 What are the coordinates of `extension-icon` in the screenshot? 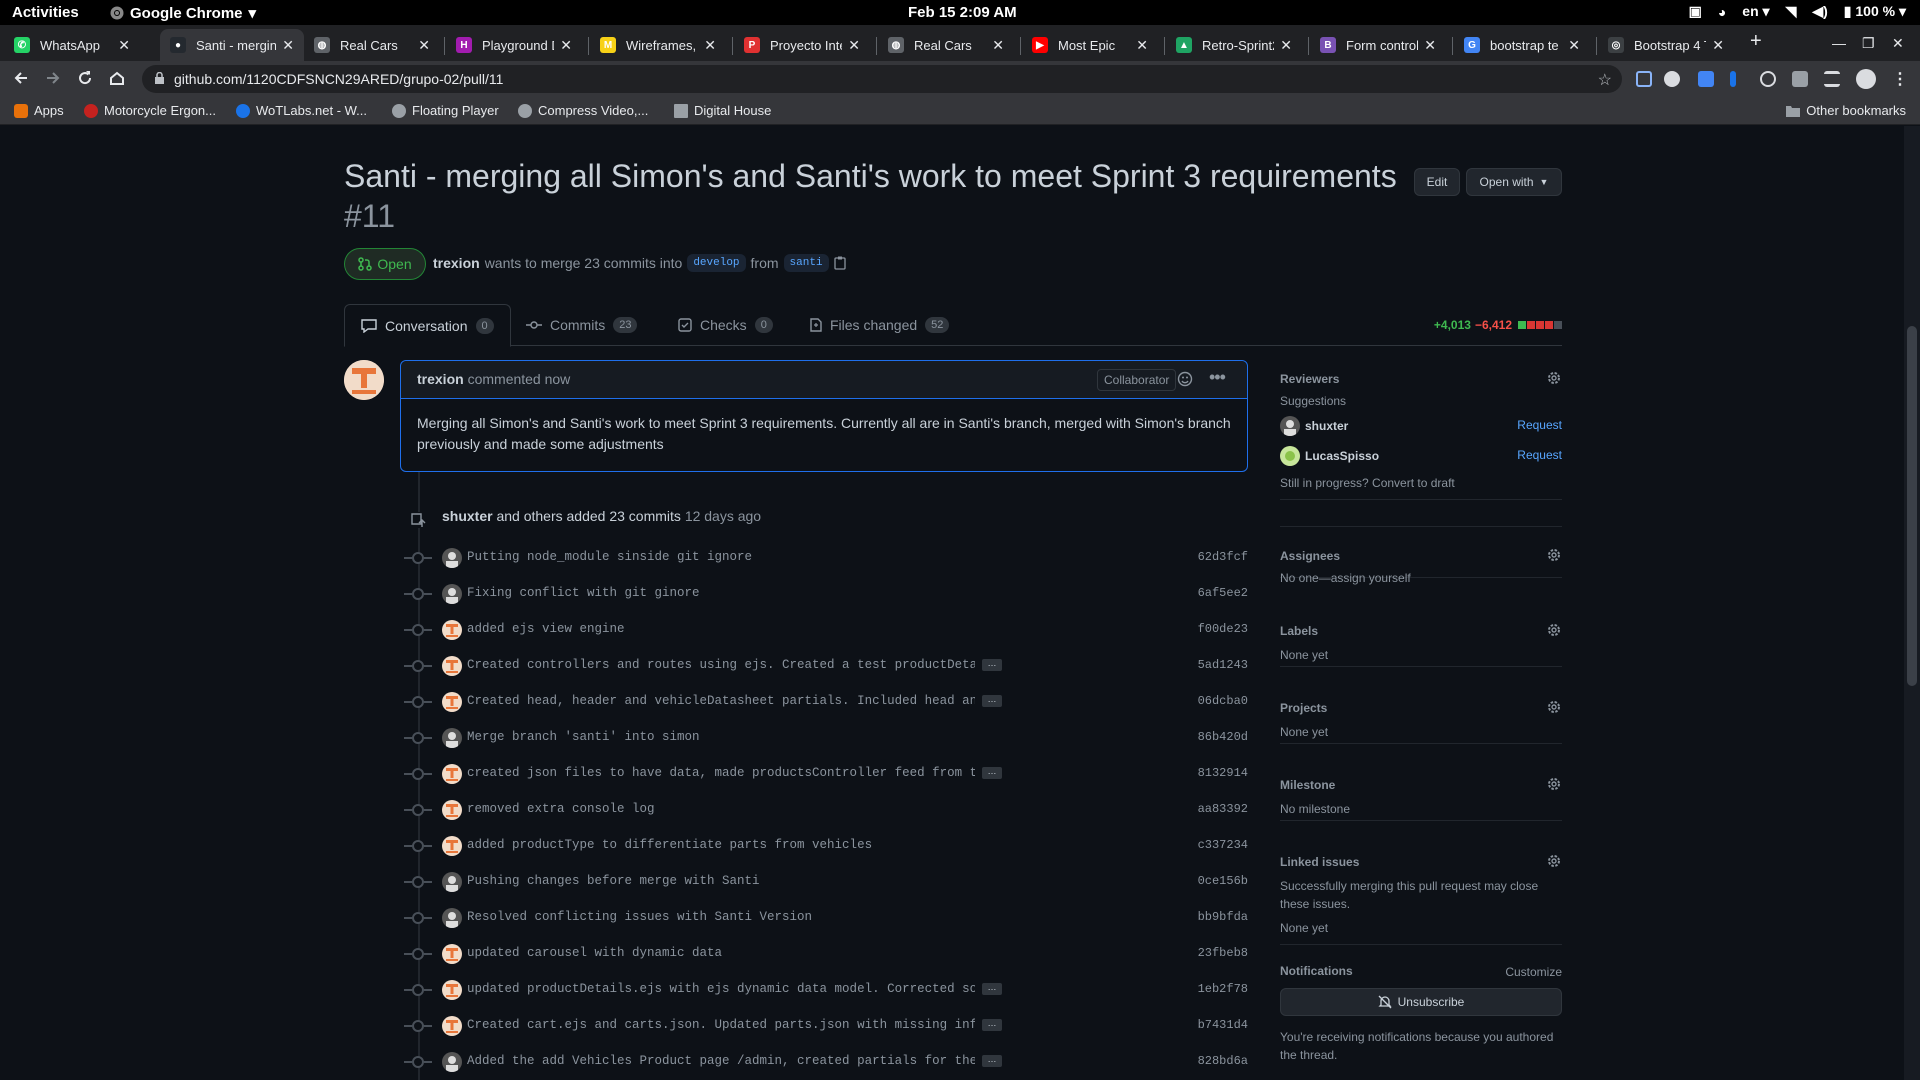 It's located at (1672, 79).